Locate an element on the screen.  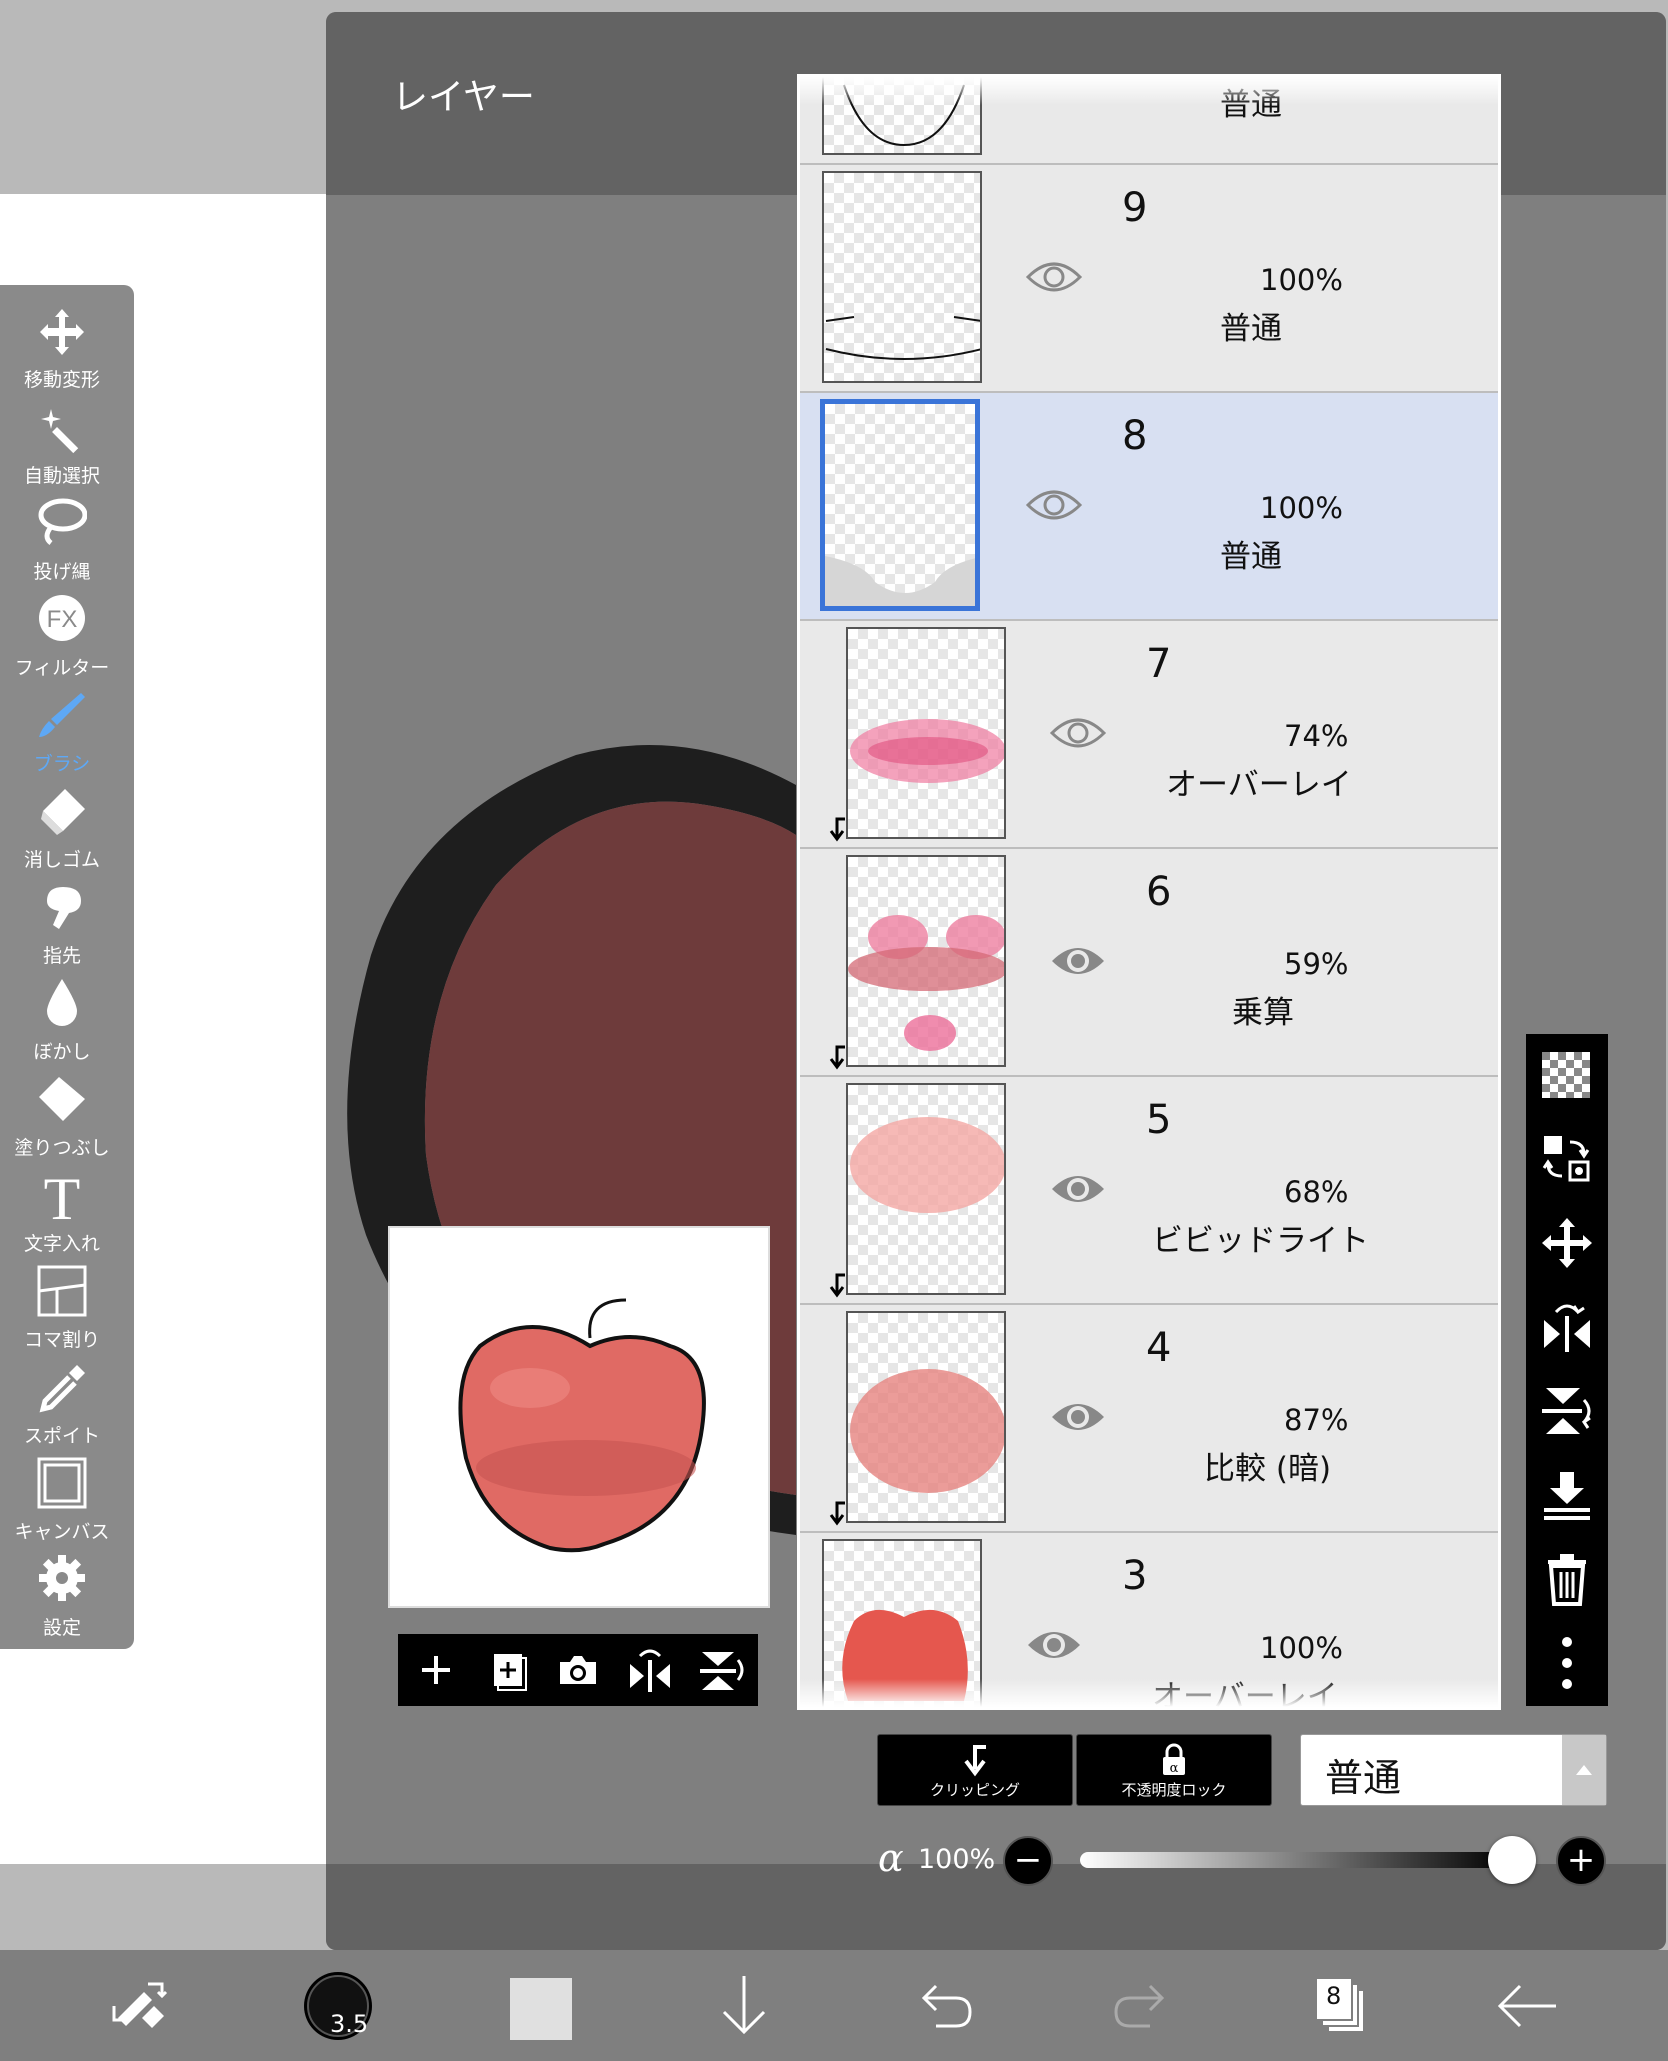
tool-eyedropper: スポイト is located at coordinates (62, 1409).